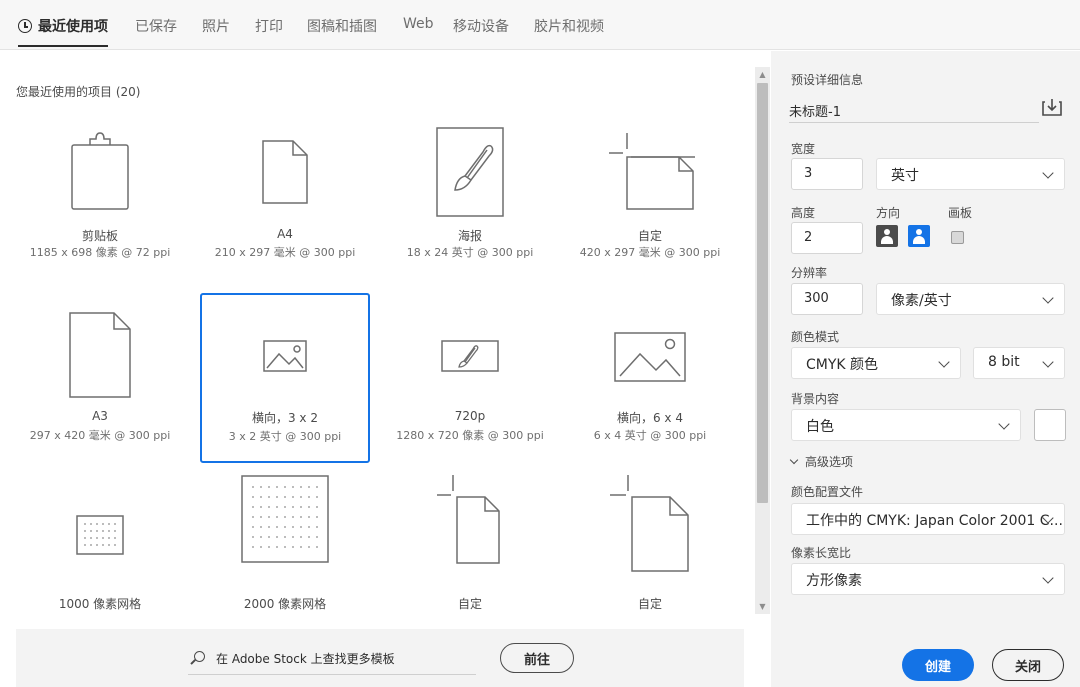 The height and width of the screenshot is (687, 1080). I want to click on bit-depth-select: 8 bit, so click(1019, 363).